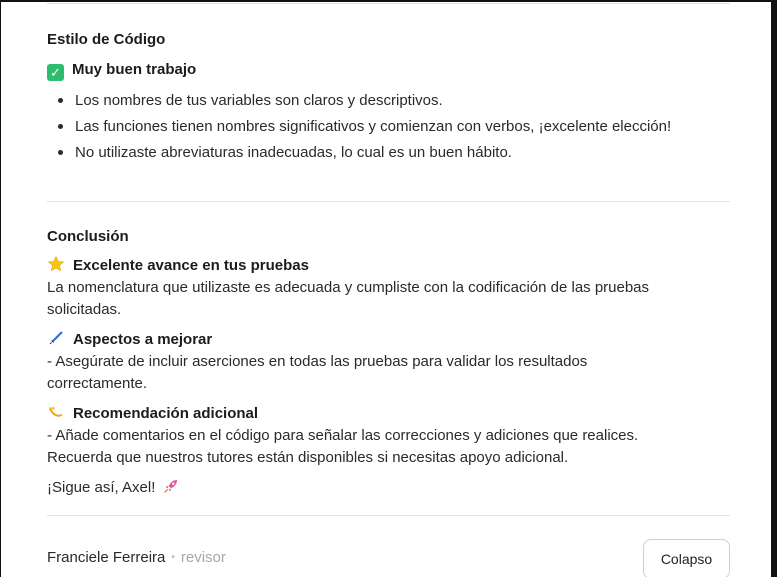 The width and height of the screenshot is (777, 577). What do you see at coordinates (56, 411) in the screenshot?
I see `dizzy-icon` at bounding box center [56, 411].